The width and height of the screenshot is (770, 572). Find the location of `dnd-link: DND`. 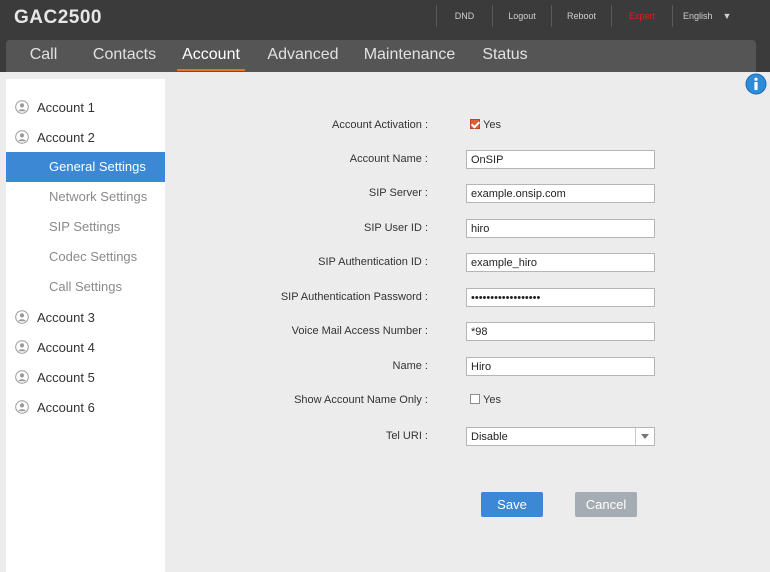

dnd-link: DND is located at coordinates (464, 16).